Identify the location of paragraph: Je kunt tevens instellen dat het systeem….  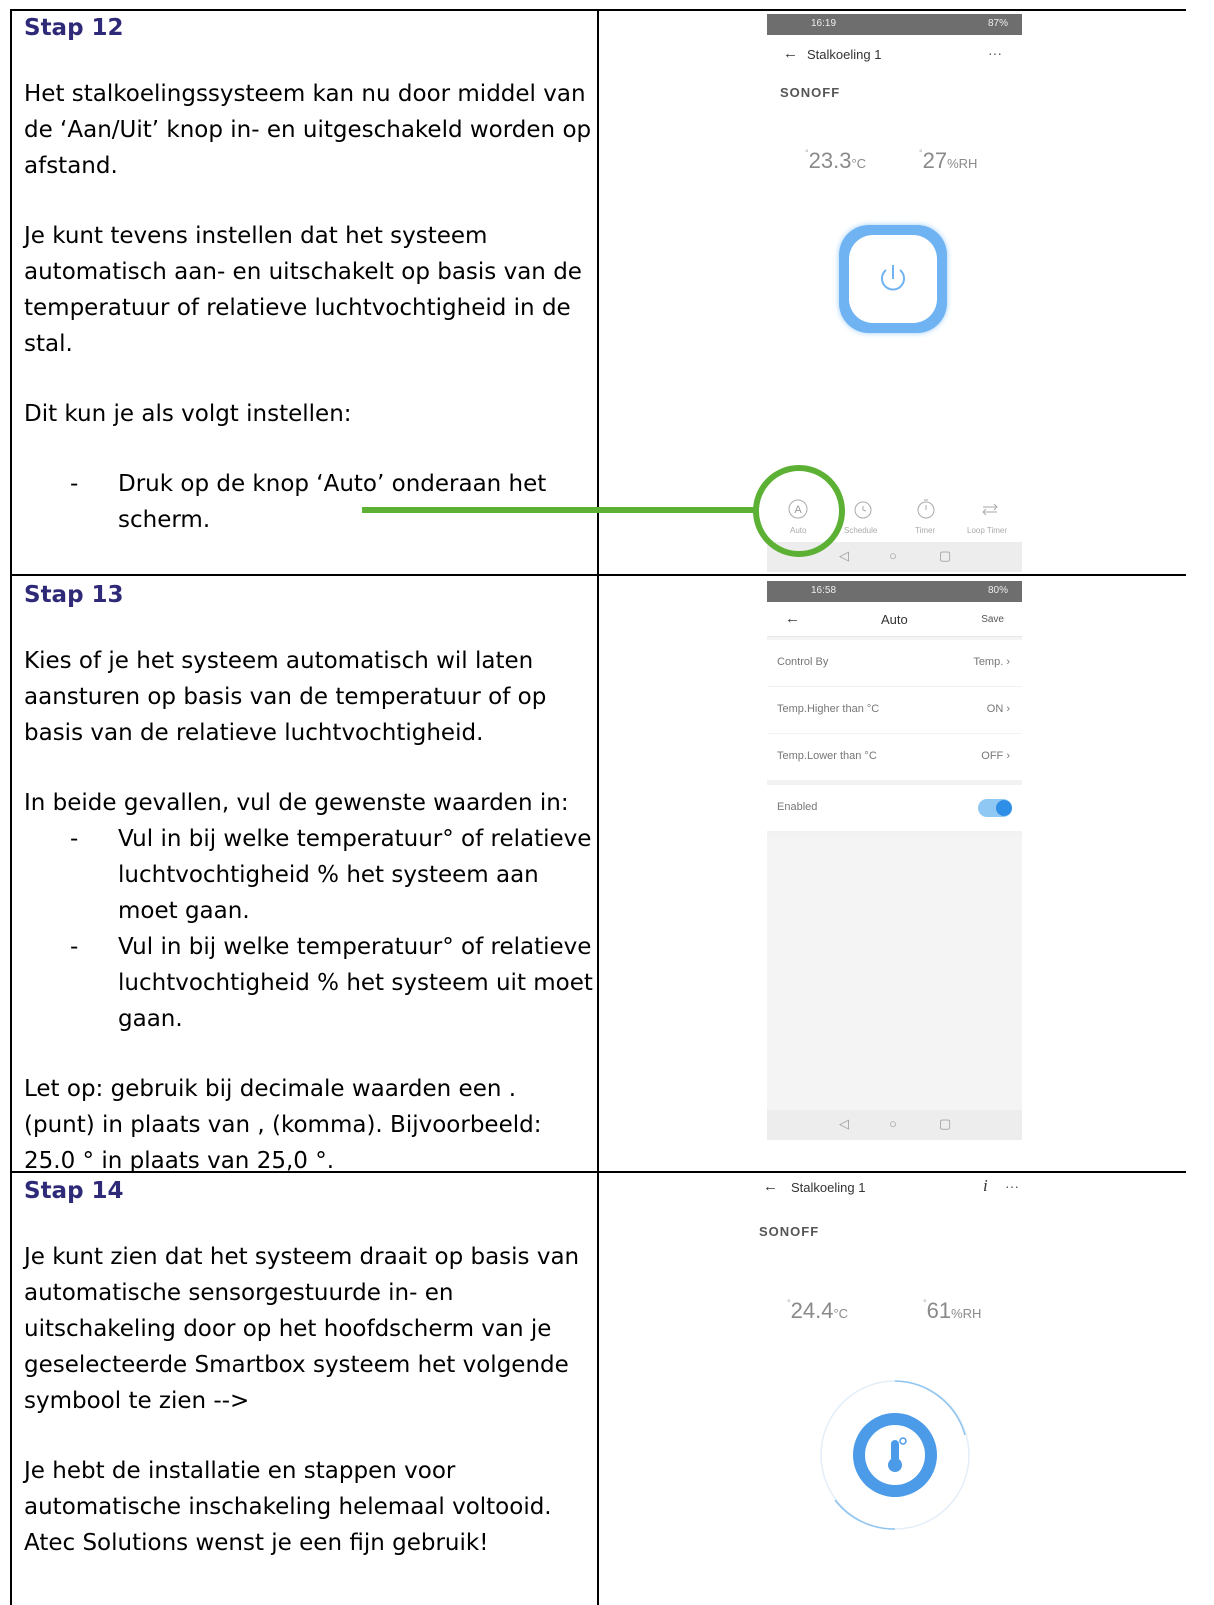
(303, 290).